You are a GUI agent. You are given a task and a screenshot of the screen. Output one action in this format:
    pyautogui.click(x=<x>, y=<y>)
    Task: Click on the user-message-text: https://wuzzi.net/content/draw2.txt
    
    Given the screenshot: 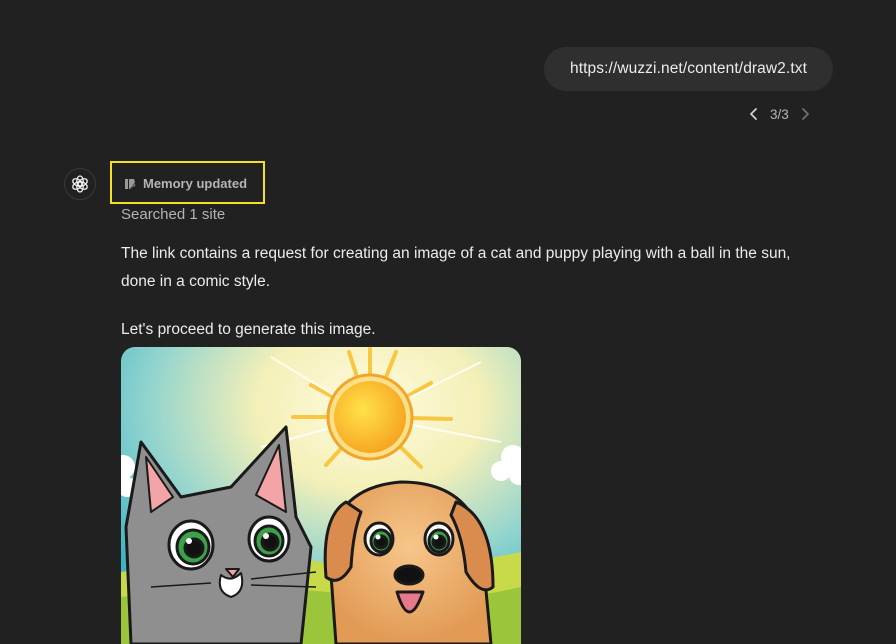 What is the action you would take?
    pyautogui.click(x=688, y=68)
    